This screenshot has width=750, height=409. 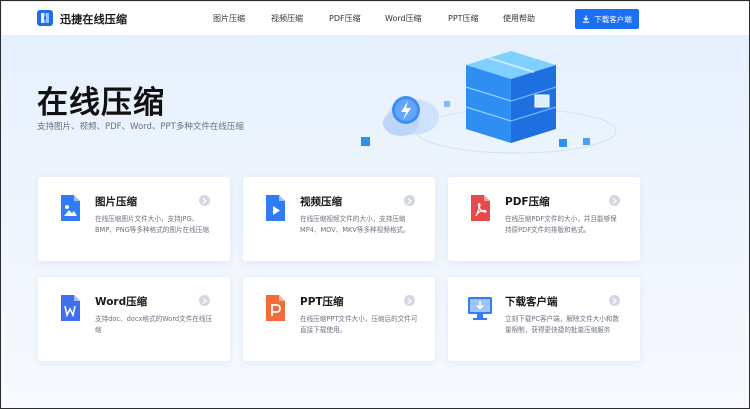 I want to click on download-client-button: 下载客户端, so click(x=607, y=19).